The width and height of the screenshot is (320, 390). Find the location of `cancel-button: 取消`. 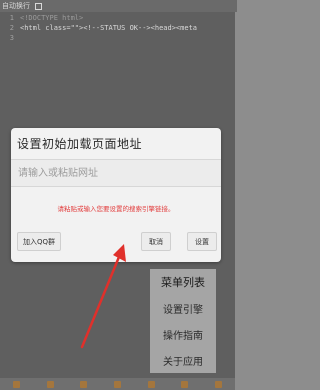

cancel-button: 取消 is located at coordinates (156, 241).